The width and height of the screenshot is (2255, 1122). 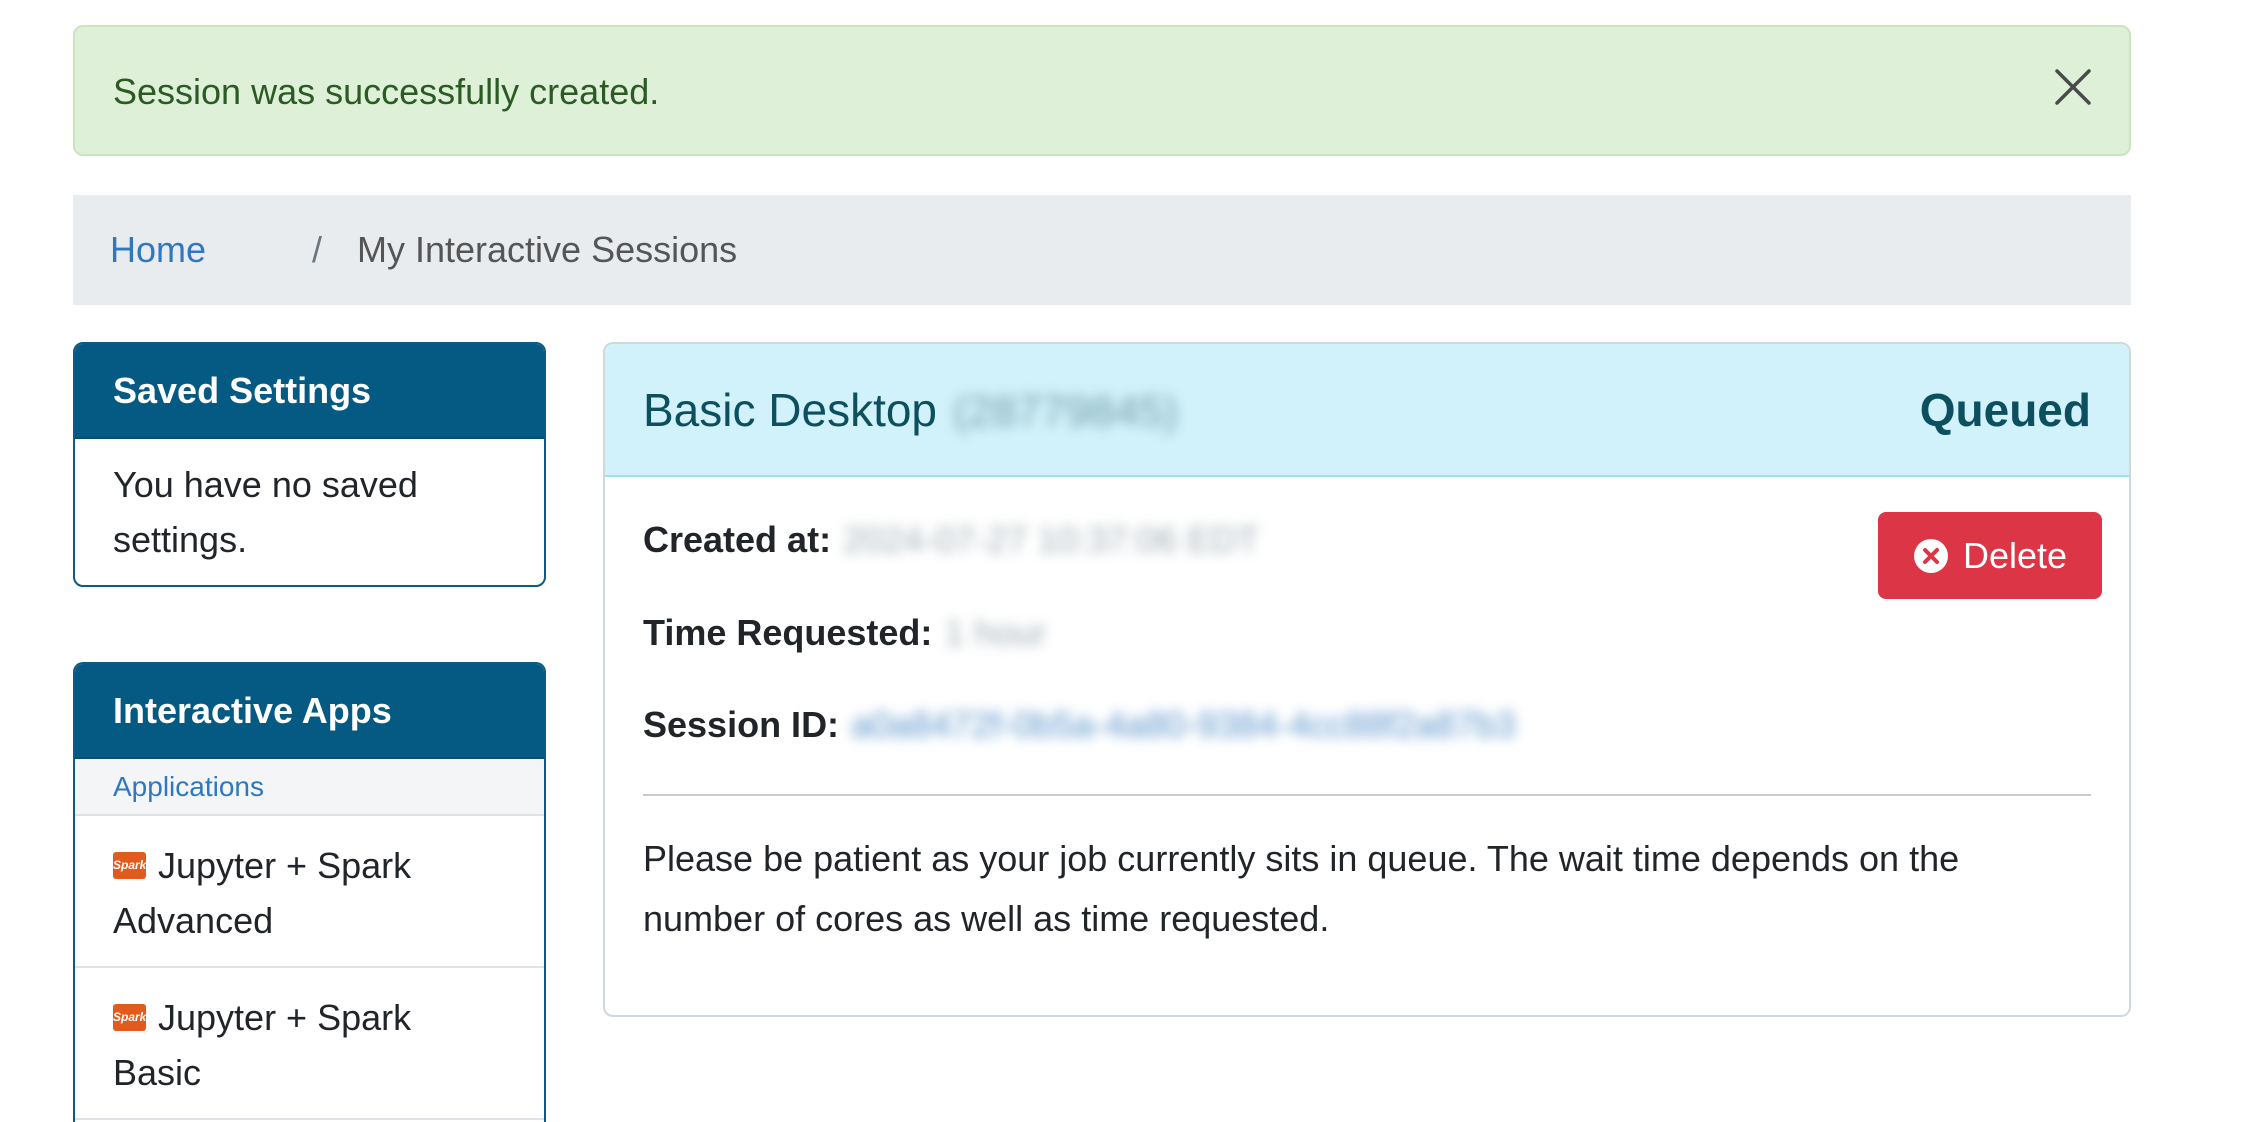 What do you see at coordinates (158, 250) in the screenshot?
I see `breadcrumb-home-link: Home` at bounding box center [158, 250].